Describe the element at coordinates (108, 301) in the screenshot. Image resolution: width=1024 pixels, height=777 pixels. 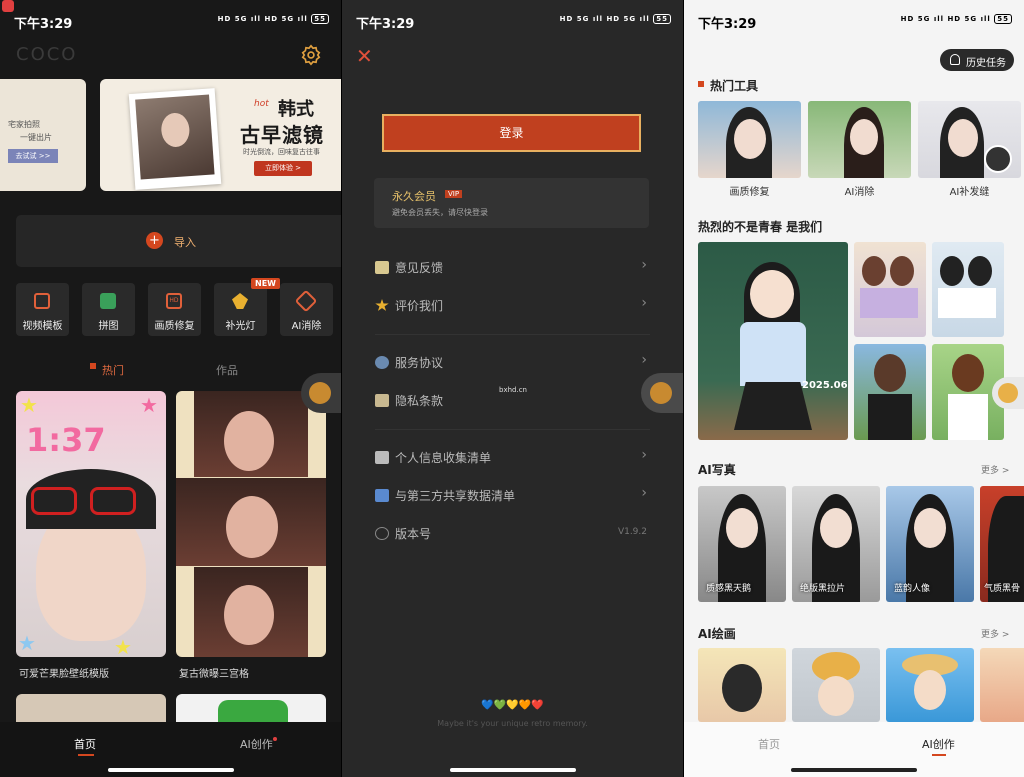
I see `grid-icon` at that location.